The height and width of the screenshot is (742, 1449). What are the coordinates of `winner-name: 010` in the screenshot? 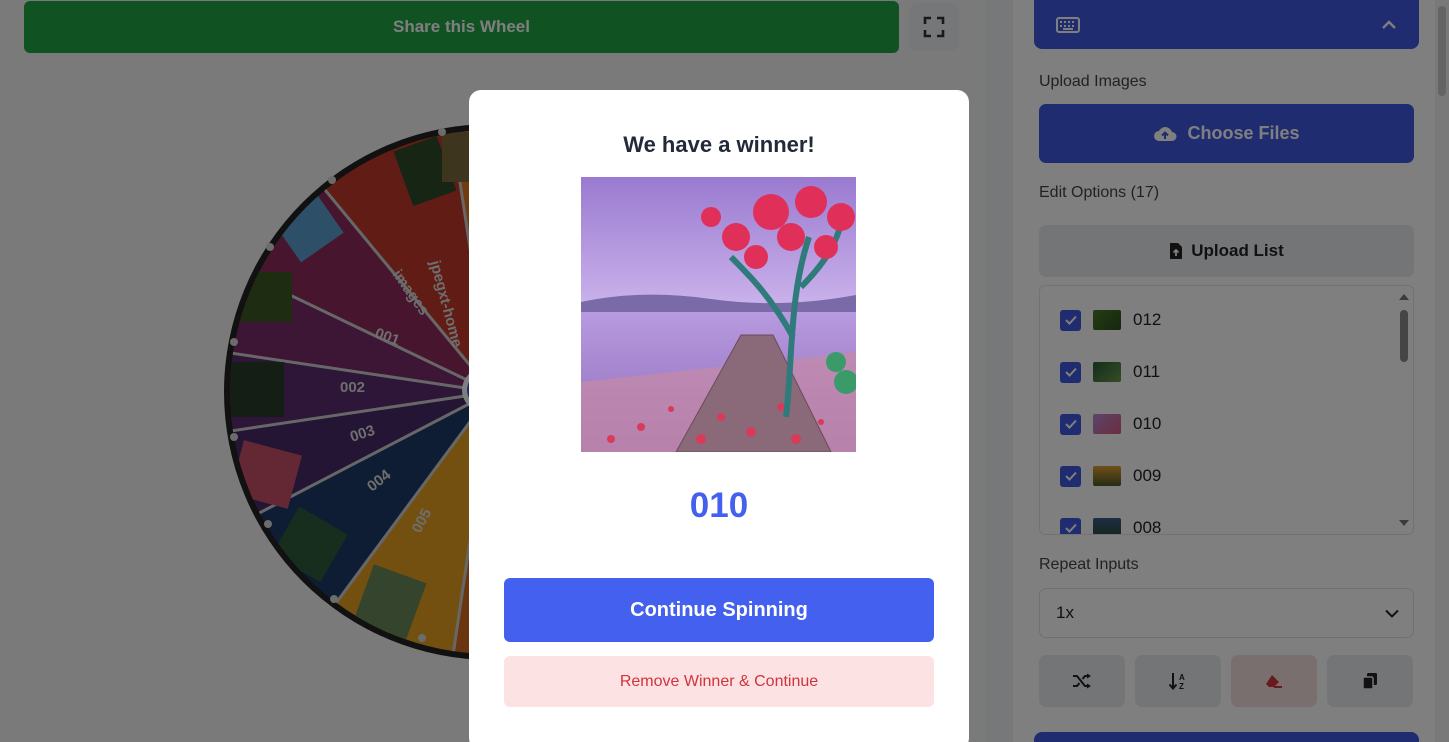 It's located at (719, 505).